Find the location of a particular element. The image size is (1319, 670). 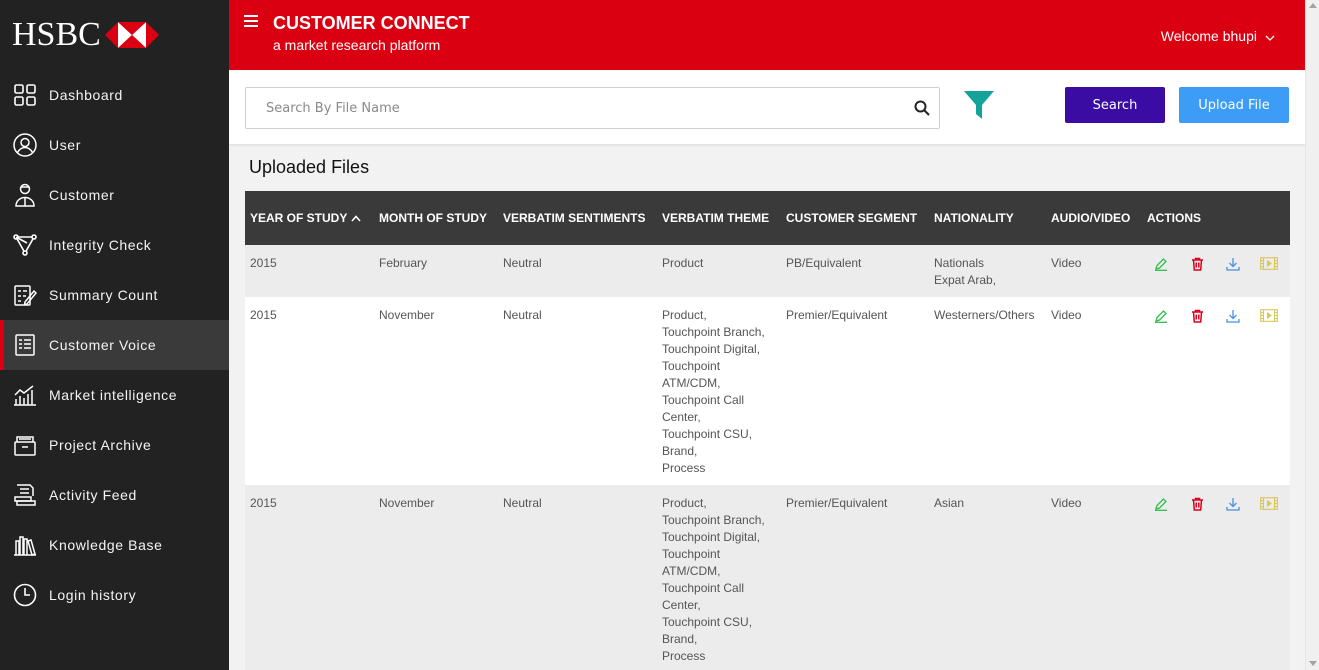

cell-nationality-line: Expat Arab, is located at coordinates (965, 280).